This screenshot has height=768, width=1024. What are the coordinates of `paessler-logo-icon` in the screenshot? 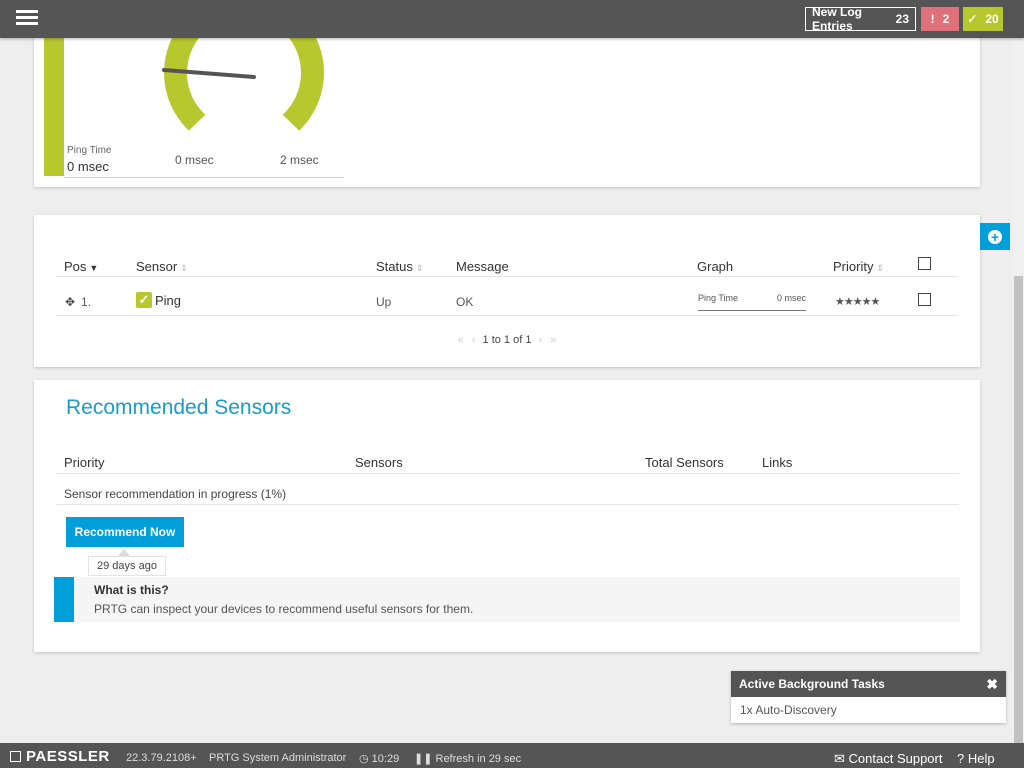 It's located at (15, 756).